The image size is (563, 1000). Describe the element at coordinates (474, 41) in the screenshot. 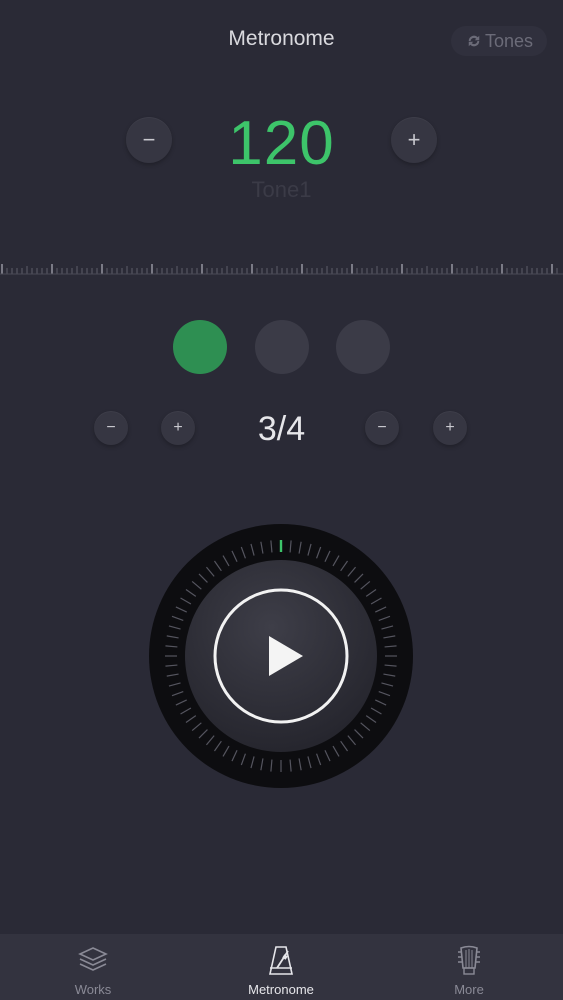

I see `refresh-icon` at that location.